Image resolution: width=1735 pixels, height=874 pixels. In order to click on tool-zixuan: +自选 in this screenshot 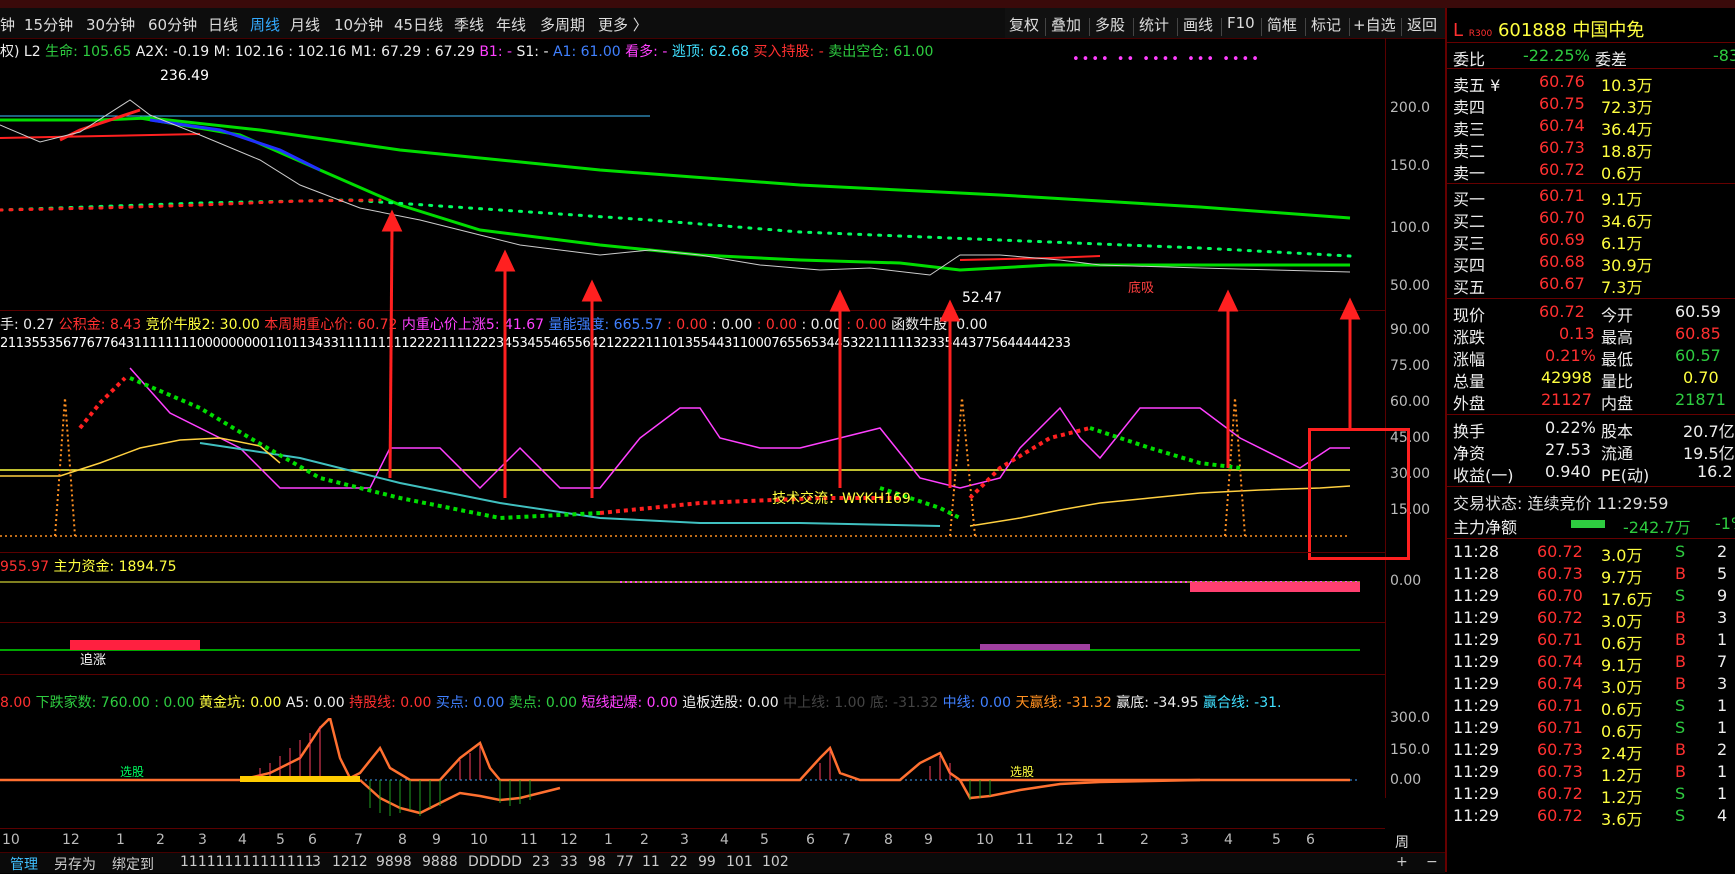, I will do `click(1374, 24)`.